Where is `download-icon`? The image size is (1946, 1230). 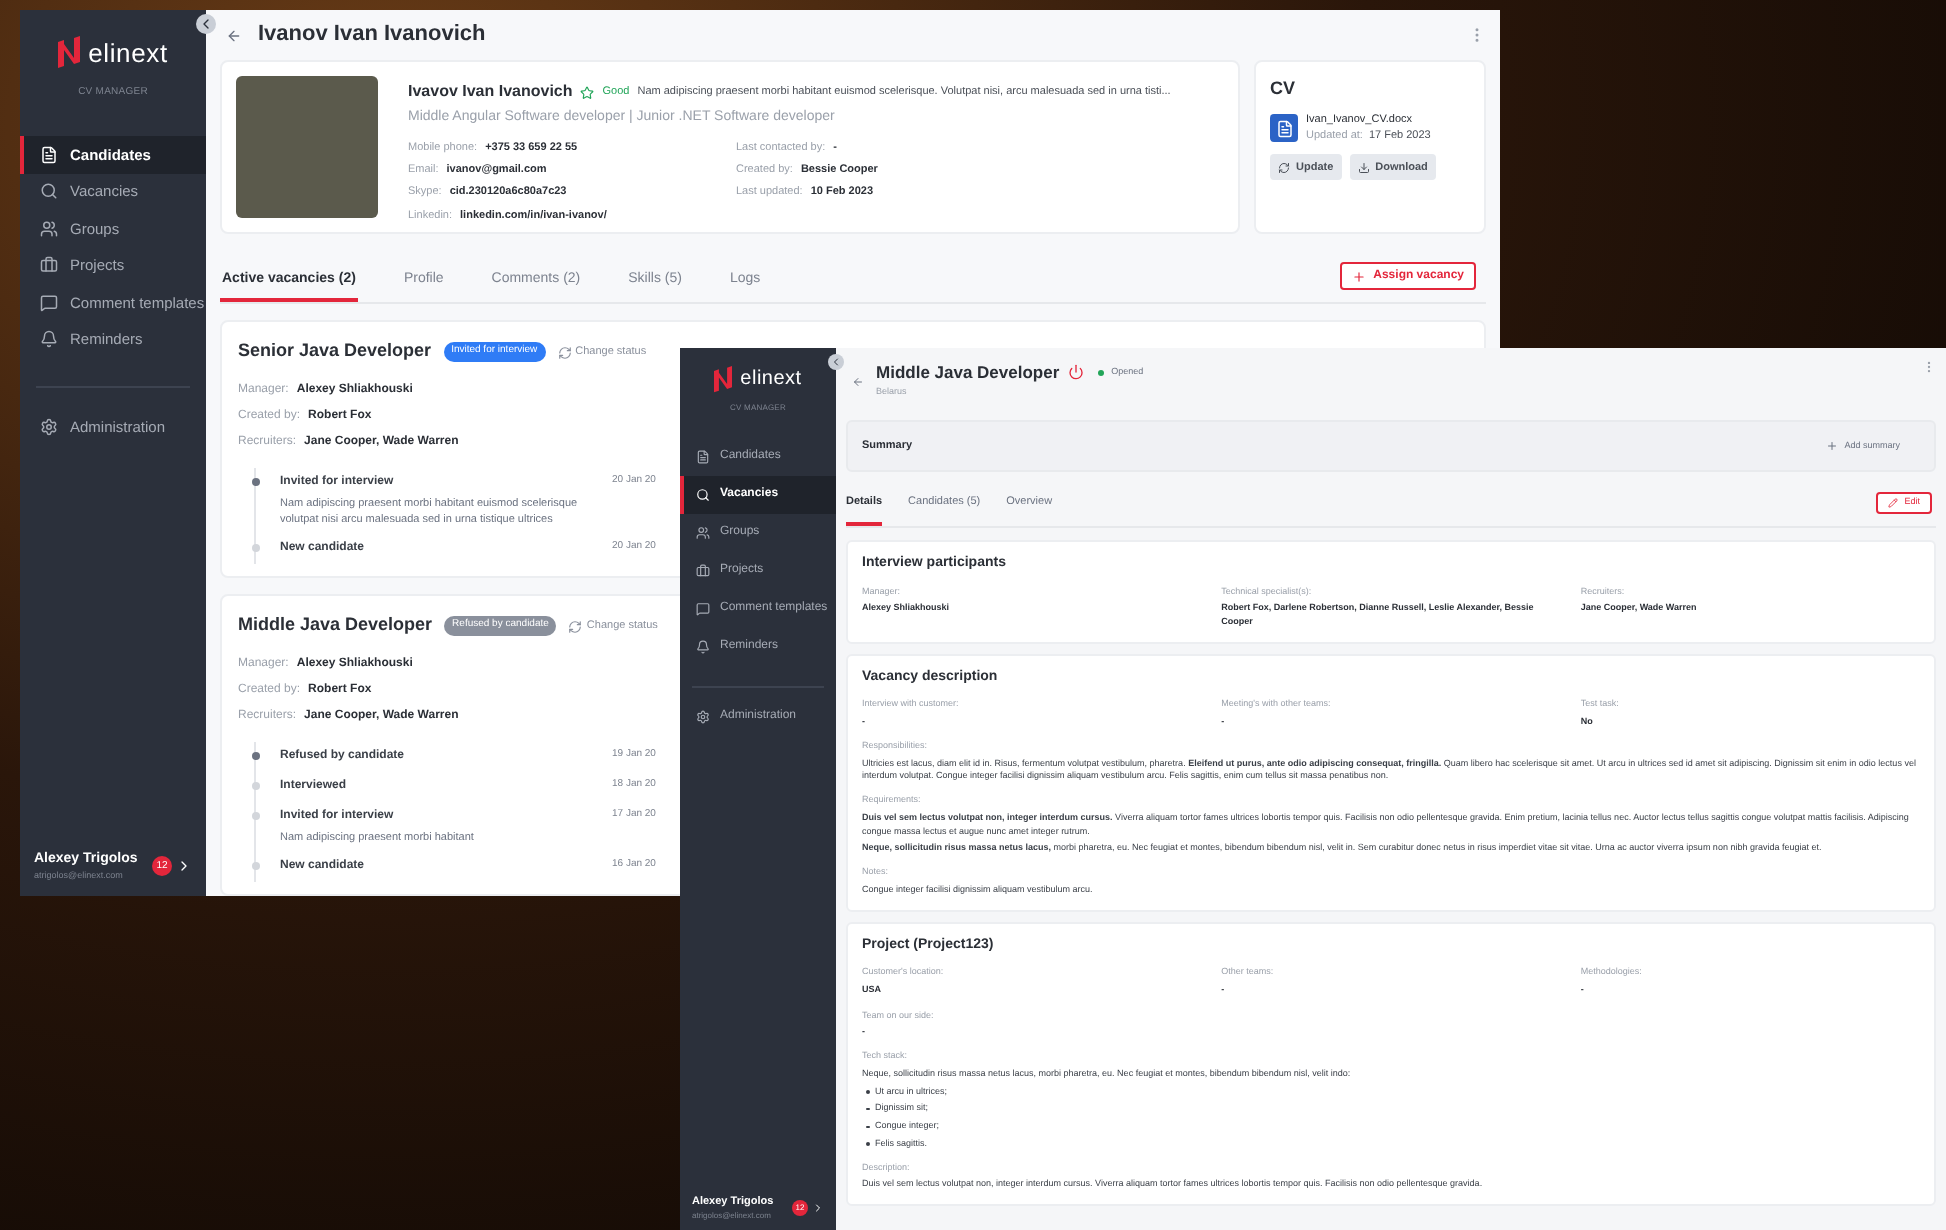
download-icon is located at coordinates (1363, 167).